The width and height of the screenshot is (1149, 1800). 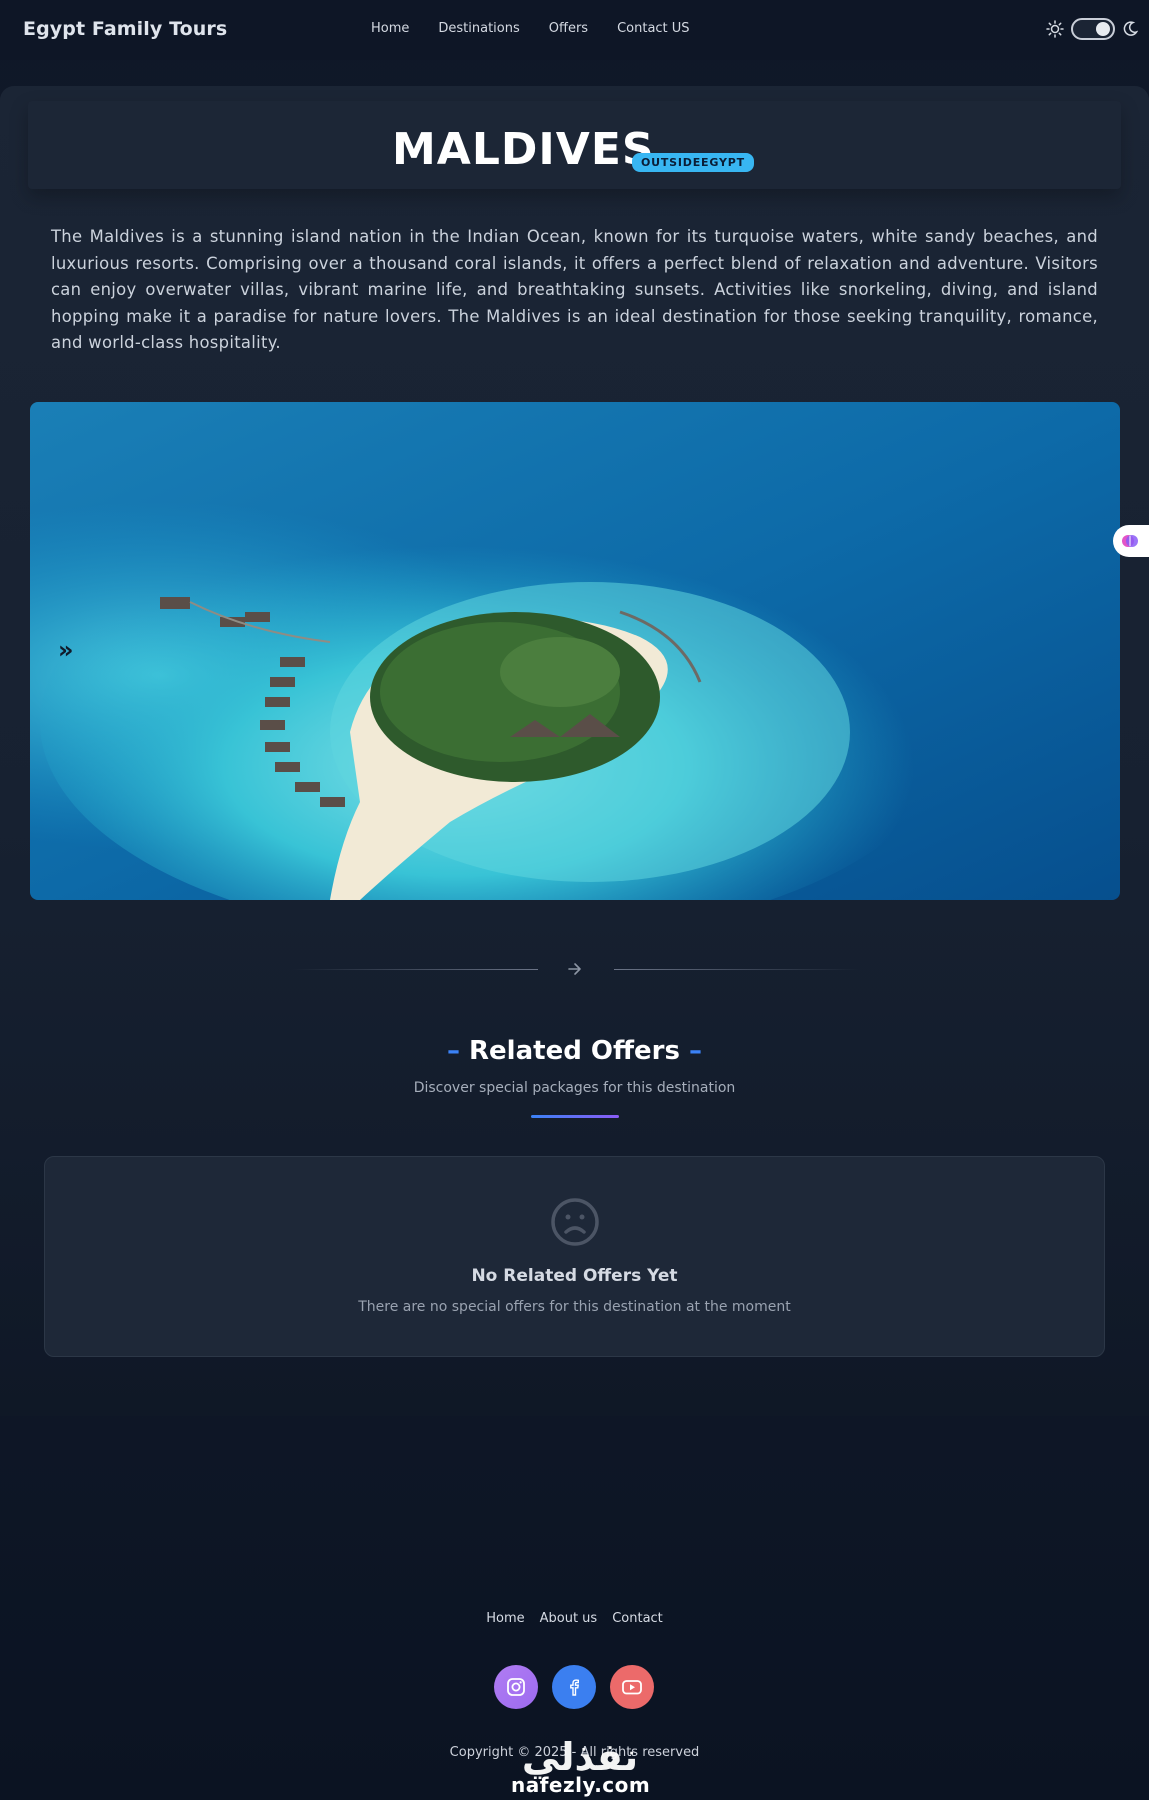 I want to click on facebook-button, so click(x=574, y=1687).